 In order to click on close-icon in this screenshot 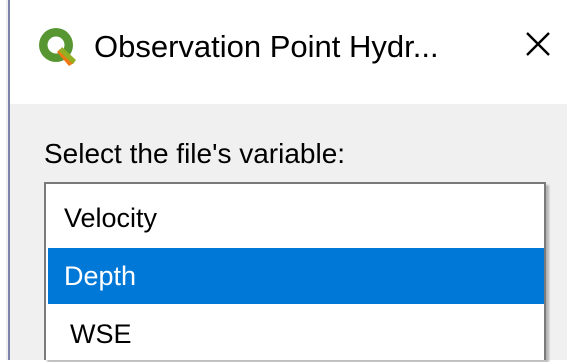, I will do `click(538, 46)`.